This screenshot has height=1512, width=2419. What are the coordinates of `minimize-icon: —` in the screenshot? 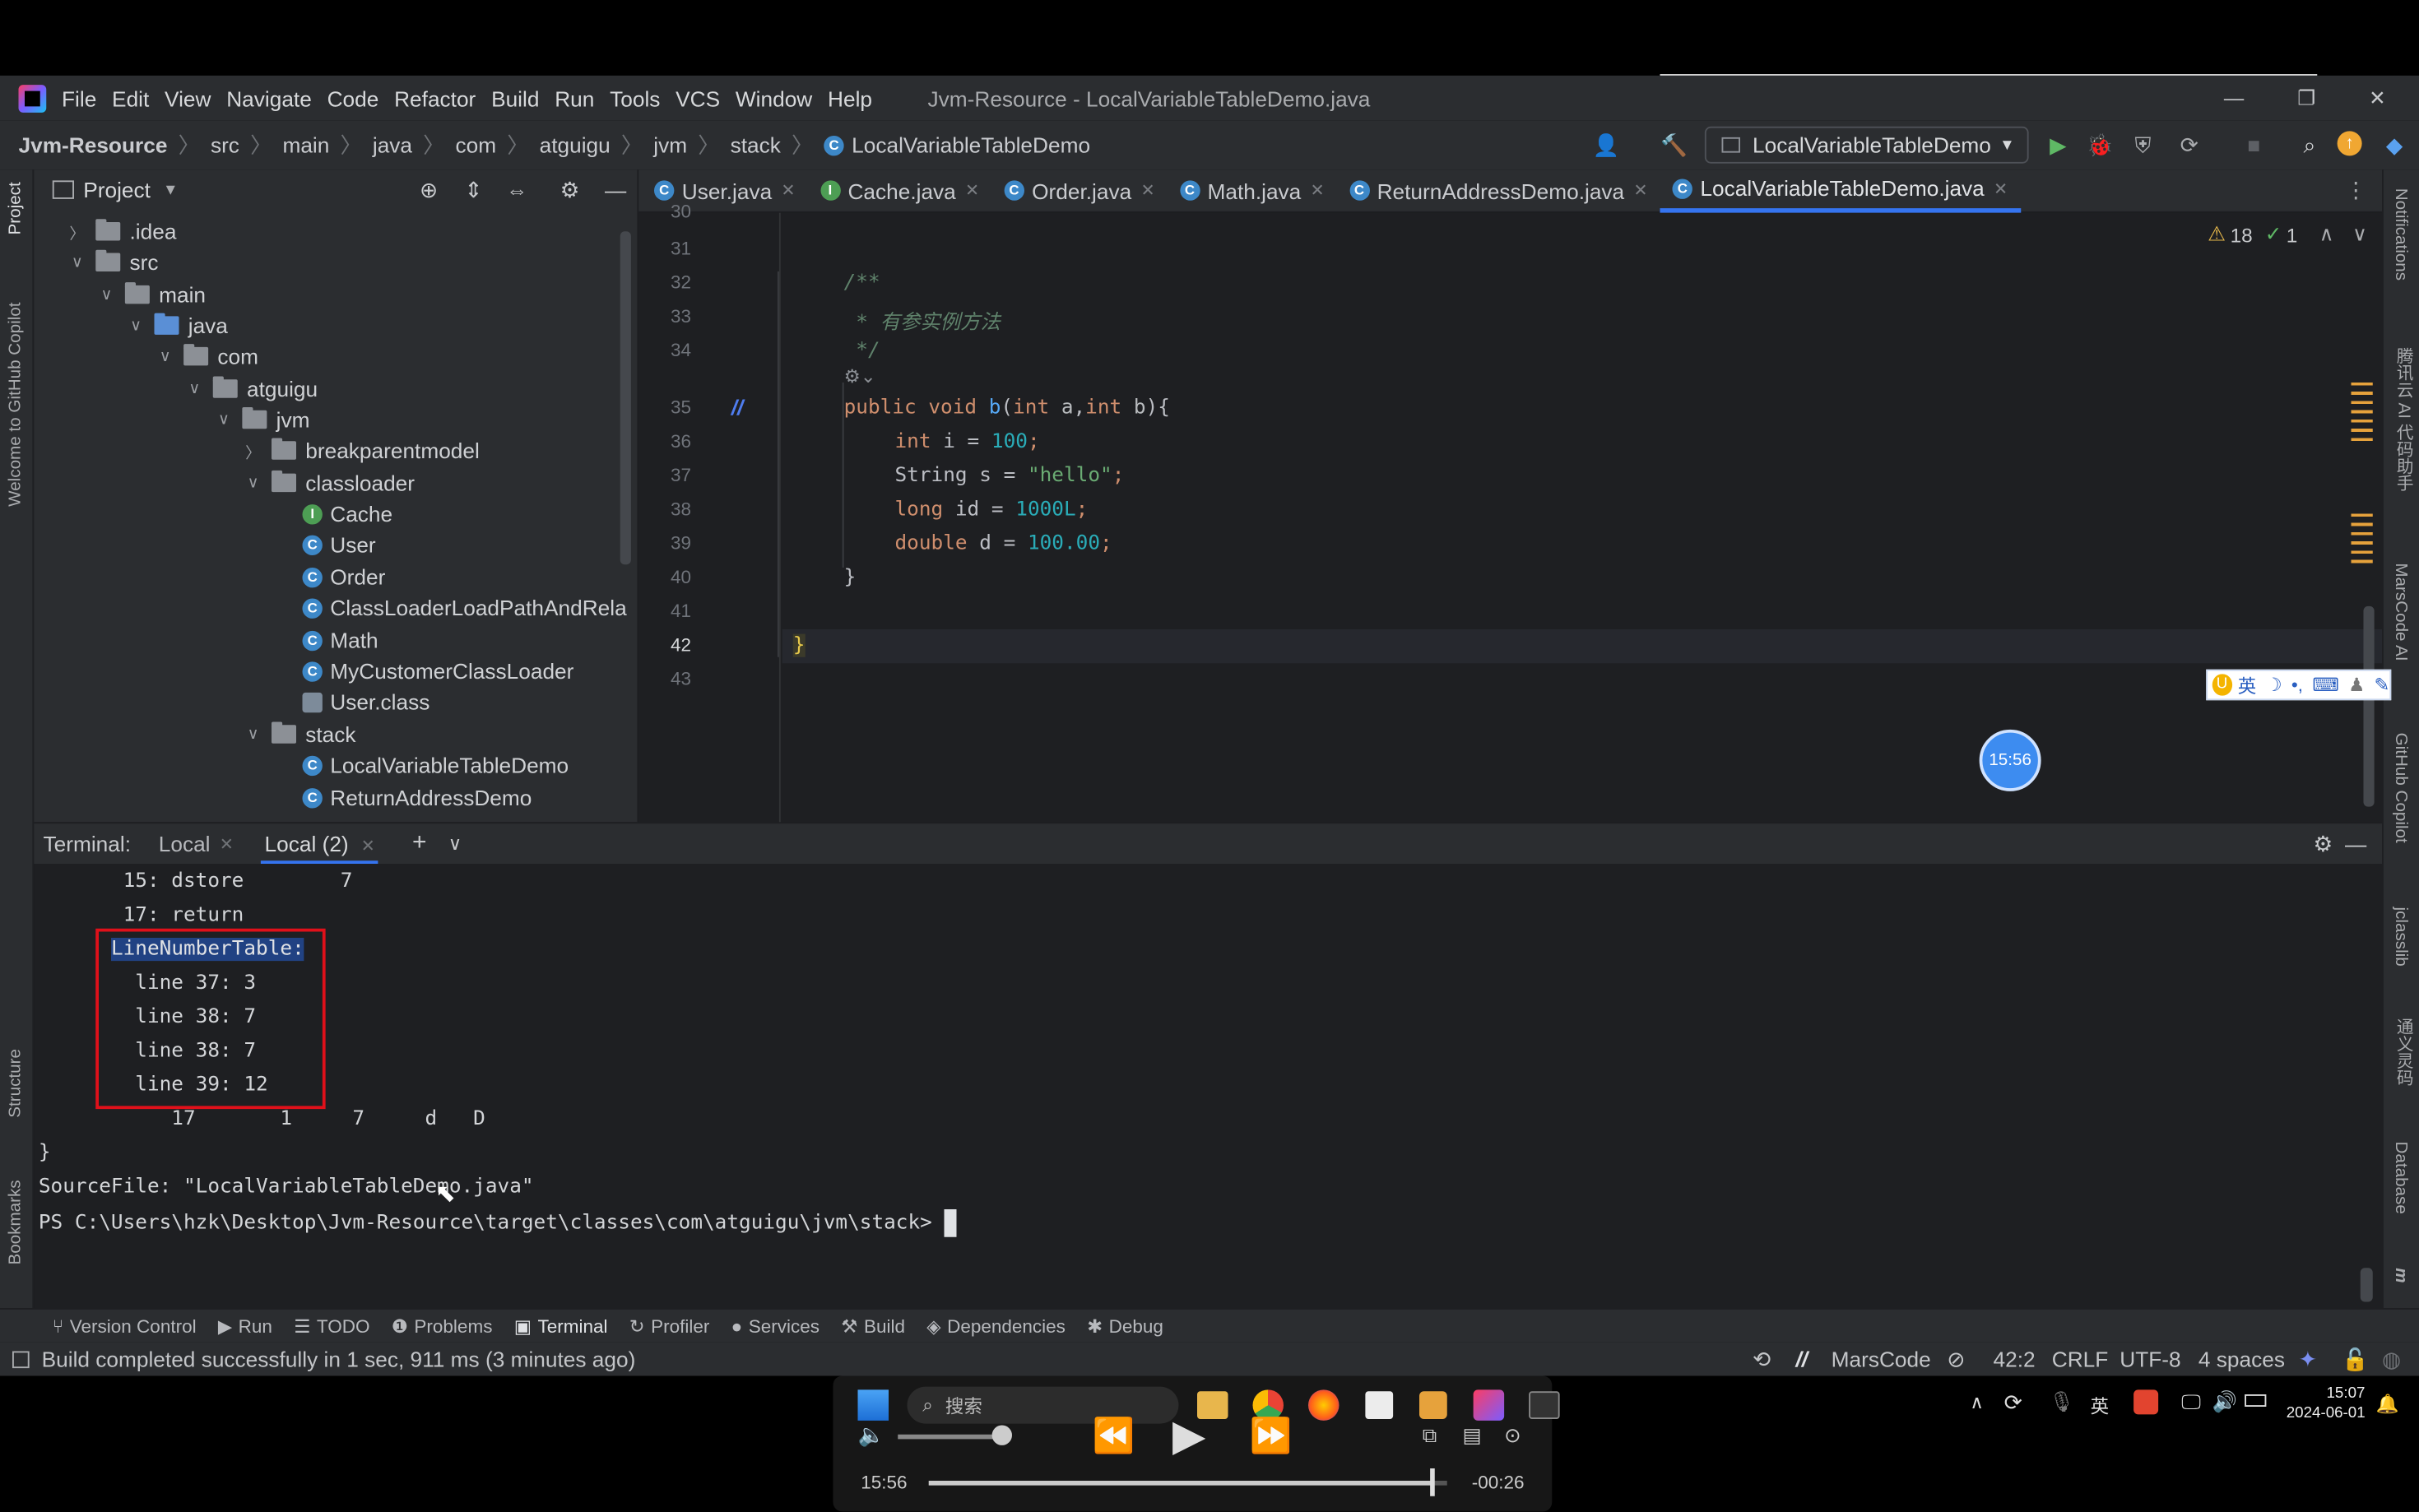 It's located at (2233, 98).